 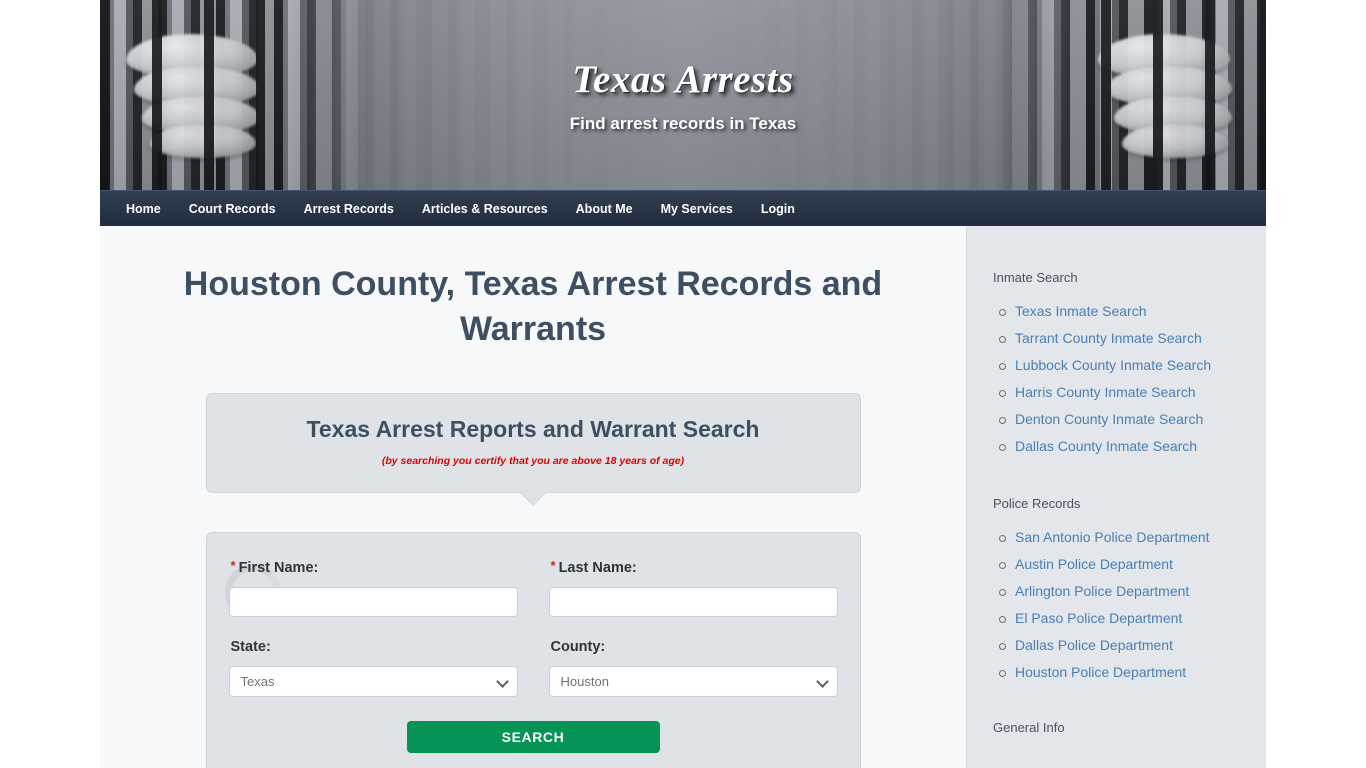 What do you see at coordinates (373, 663) in the screenshot?
I see `state-field-group: State: Texas` at bounding box center [373, 663].